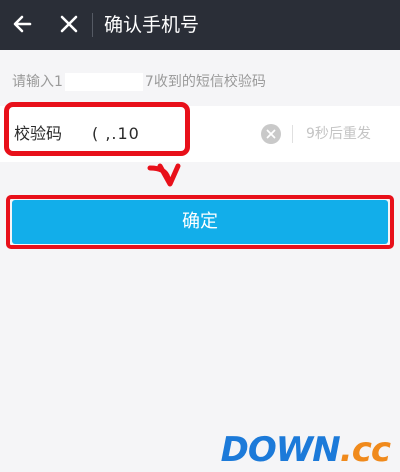 This screenshot has width=400, height=472. I want to click on watermark-suffix: cc, so click(371, 450).